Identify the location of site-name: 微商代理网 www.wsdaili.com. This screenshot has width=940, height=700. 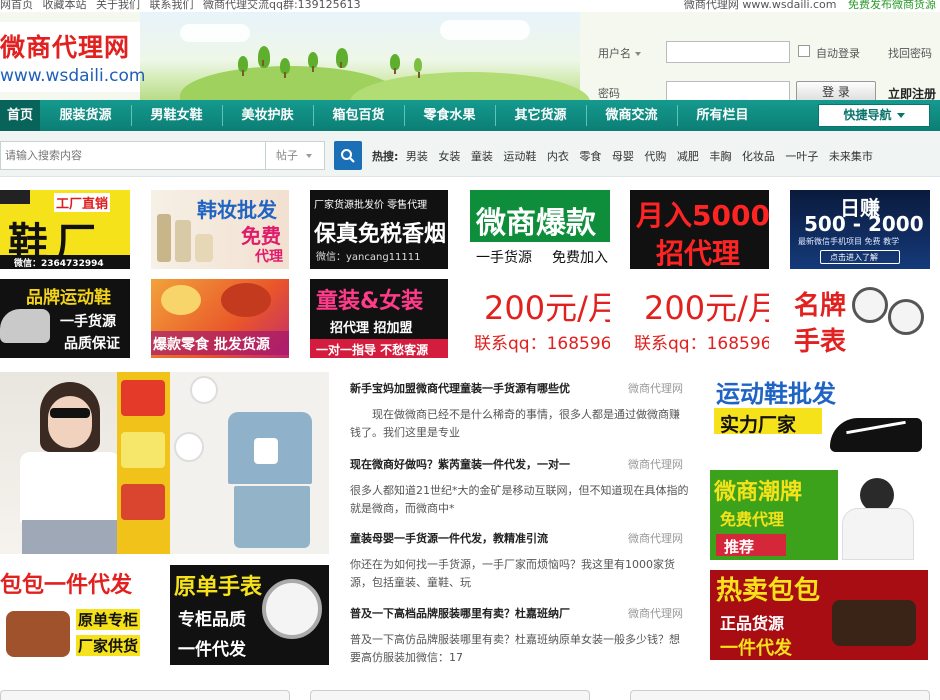
(760, 5).